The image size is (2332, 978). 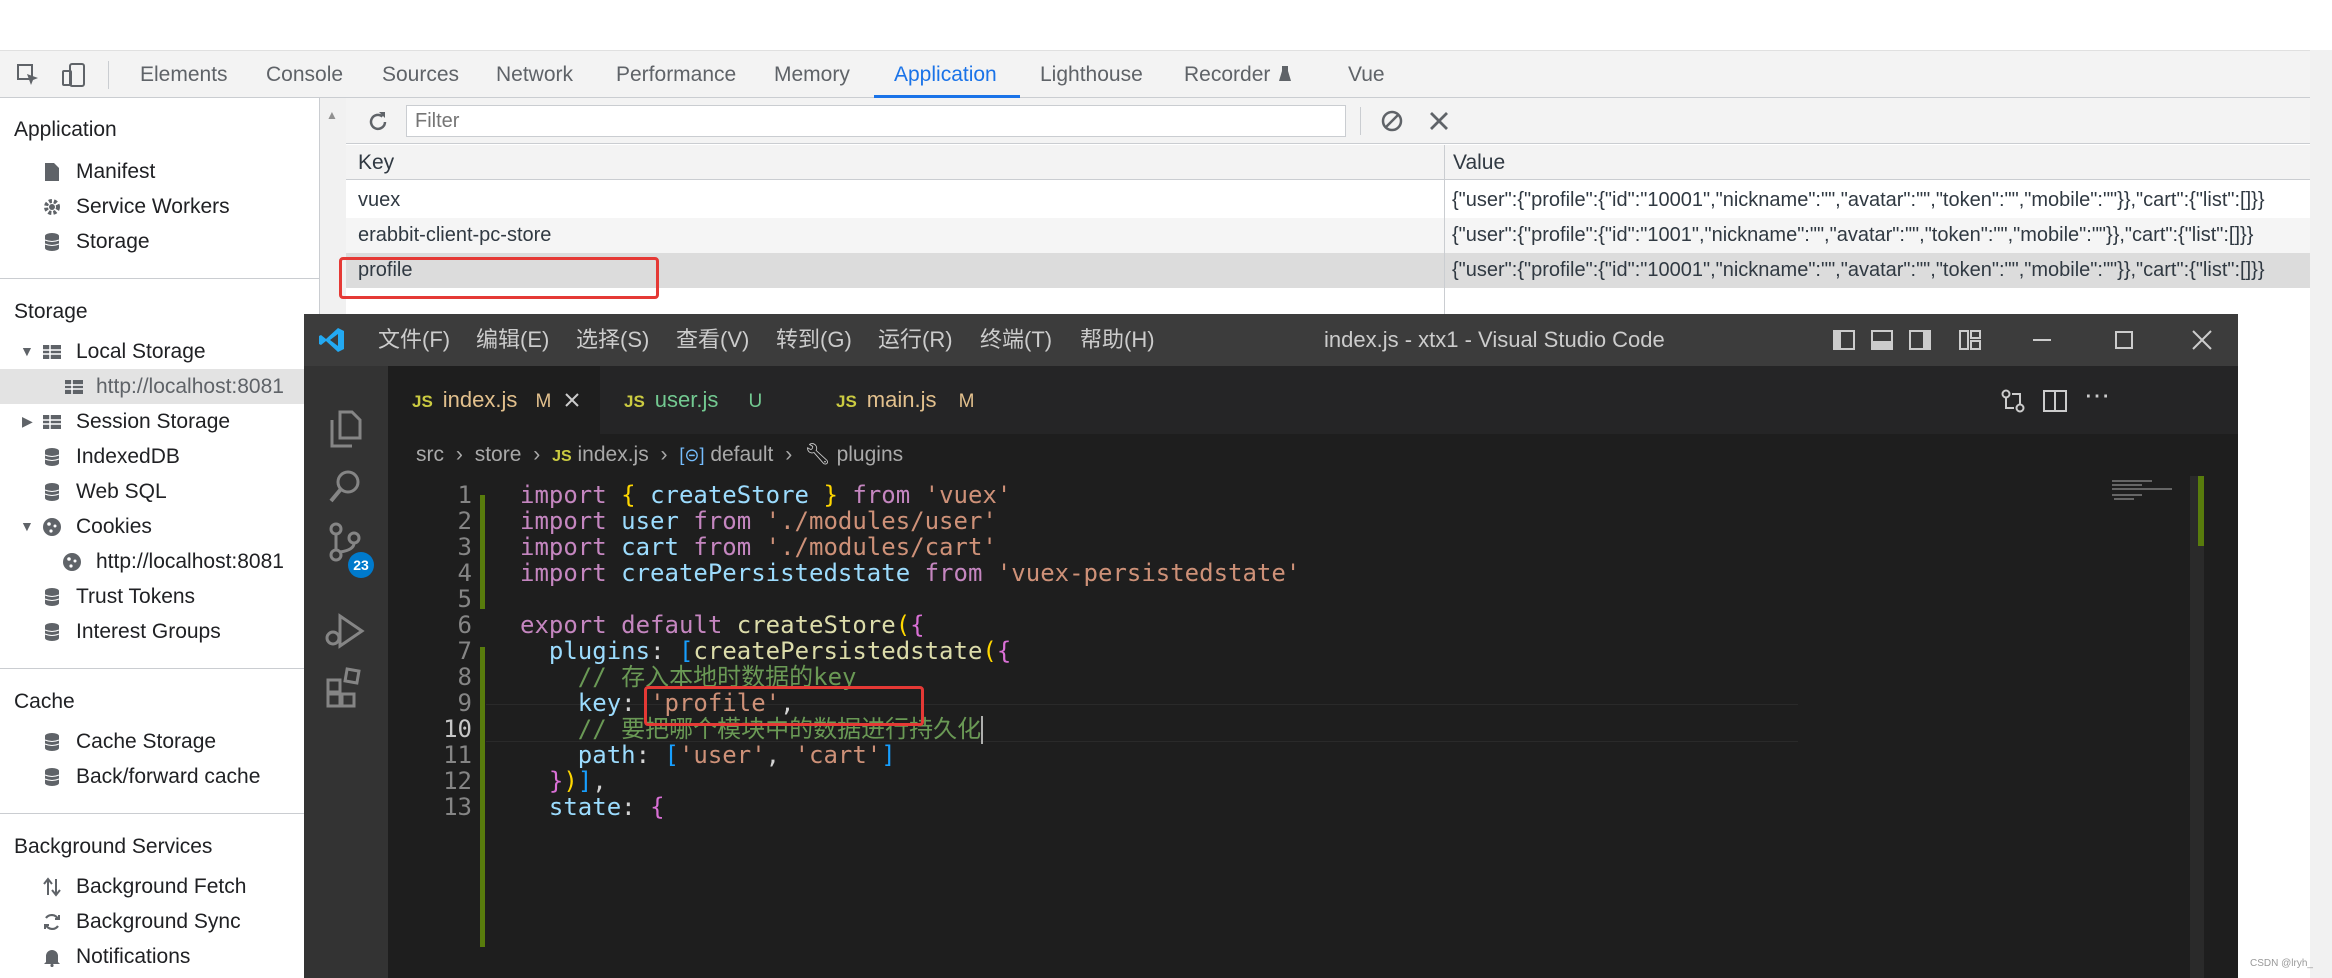 What do you see at coordinates (160, 813) in the screenshot?
I see `sidebar-divider` at bounding box center [160, 813].